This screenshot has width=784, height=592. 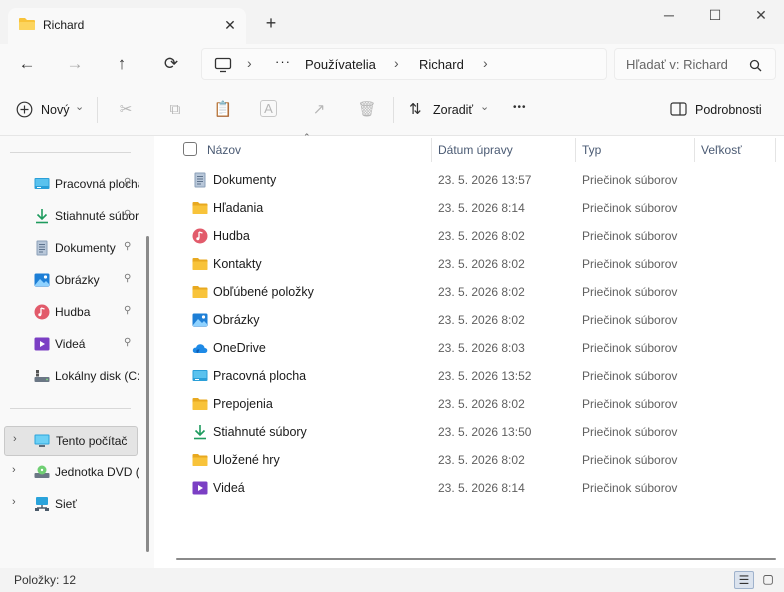 What do you see at coordinates (127, 26) in the screenshot?
I see `tab-richard: Richard ✕` at bounding box center [127, 26].